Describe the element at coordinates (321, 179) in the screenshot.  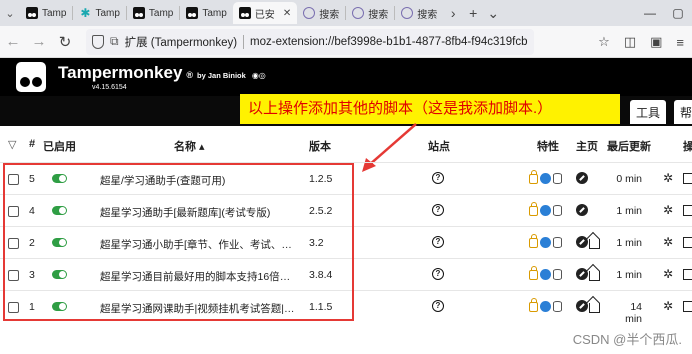
I see `script-version: 1.2.5` at that location.